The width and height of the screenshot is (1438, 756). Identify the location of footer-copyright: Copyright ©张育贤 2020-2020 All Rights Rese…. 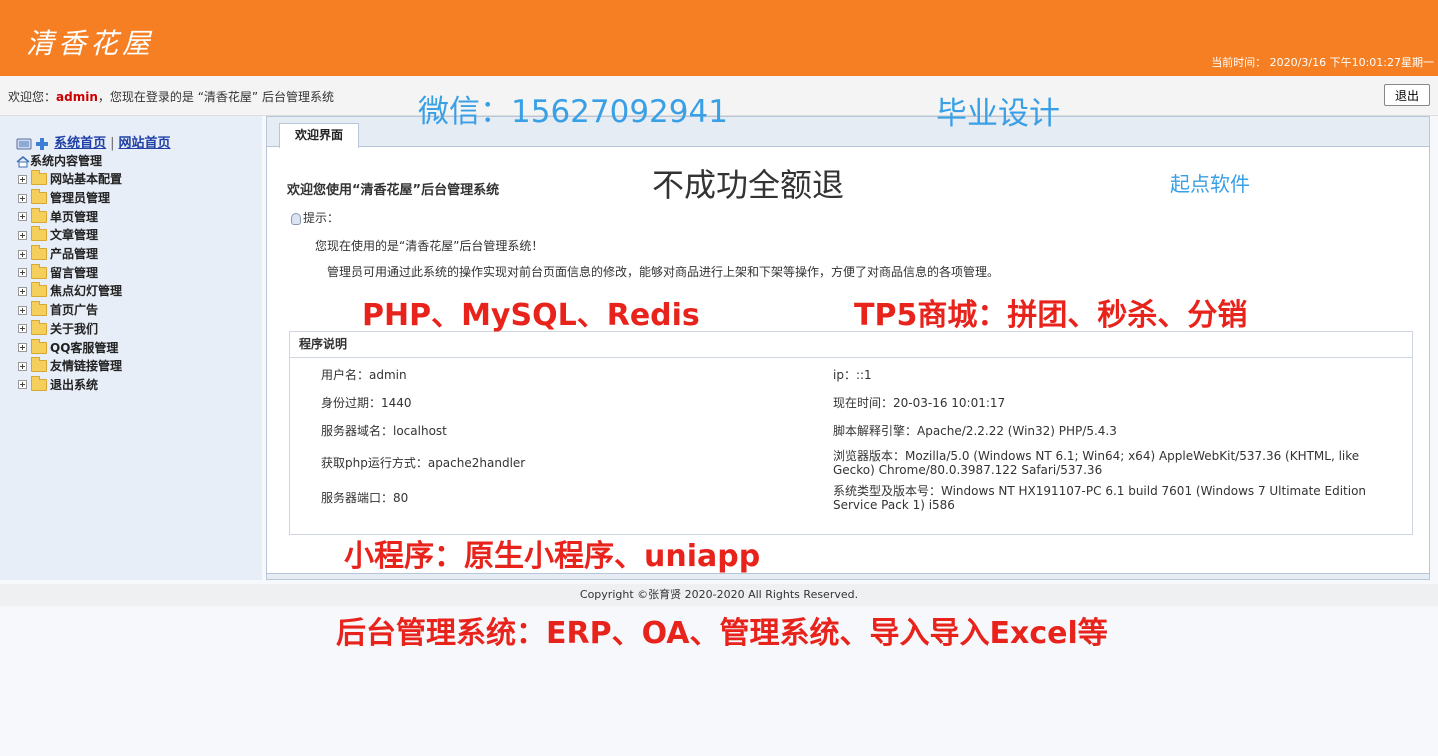
(719, 595).